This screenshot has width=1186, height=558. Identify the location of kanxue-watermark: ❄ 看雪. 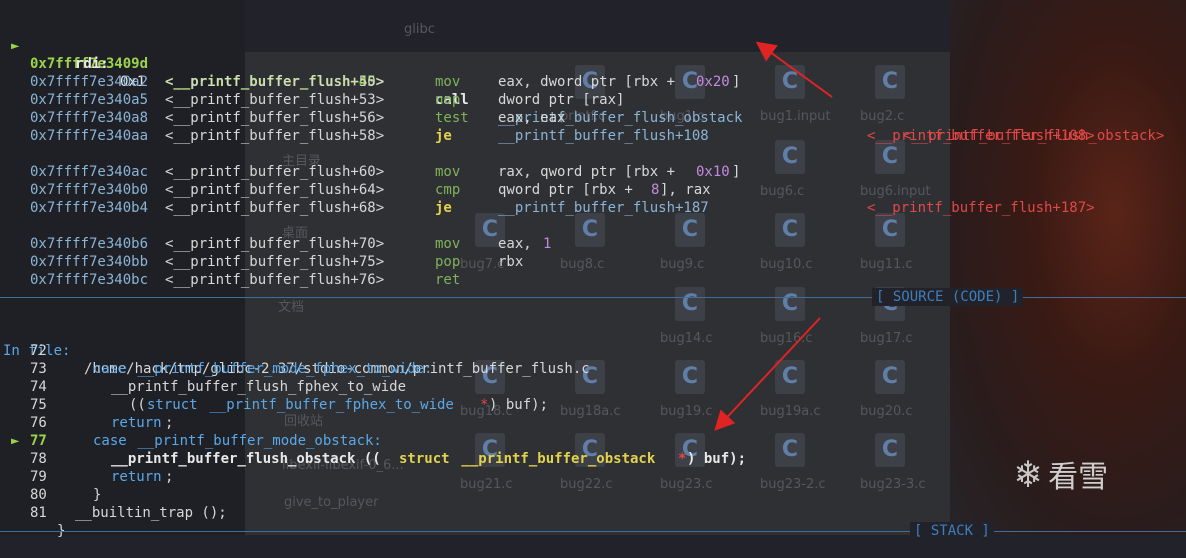
(1062, 474).